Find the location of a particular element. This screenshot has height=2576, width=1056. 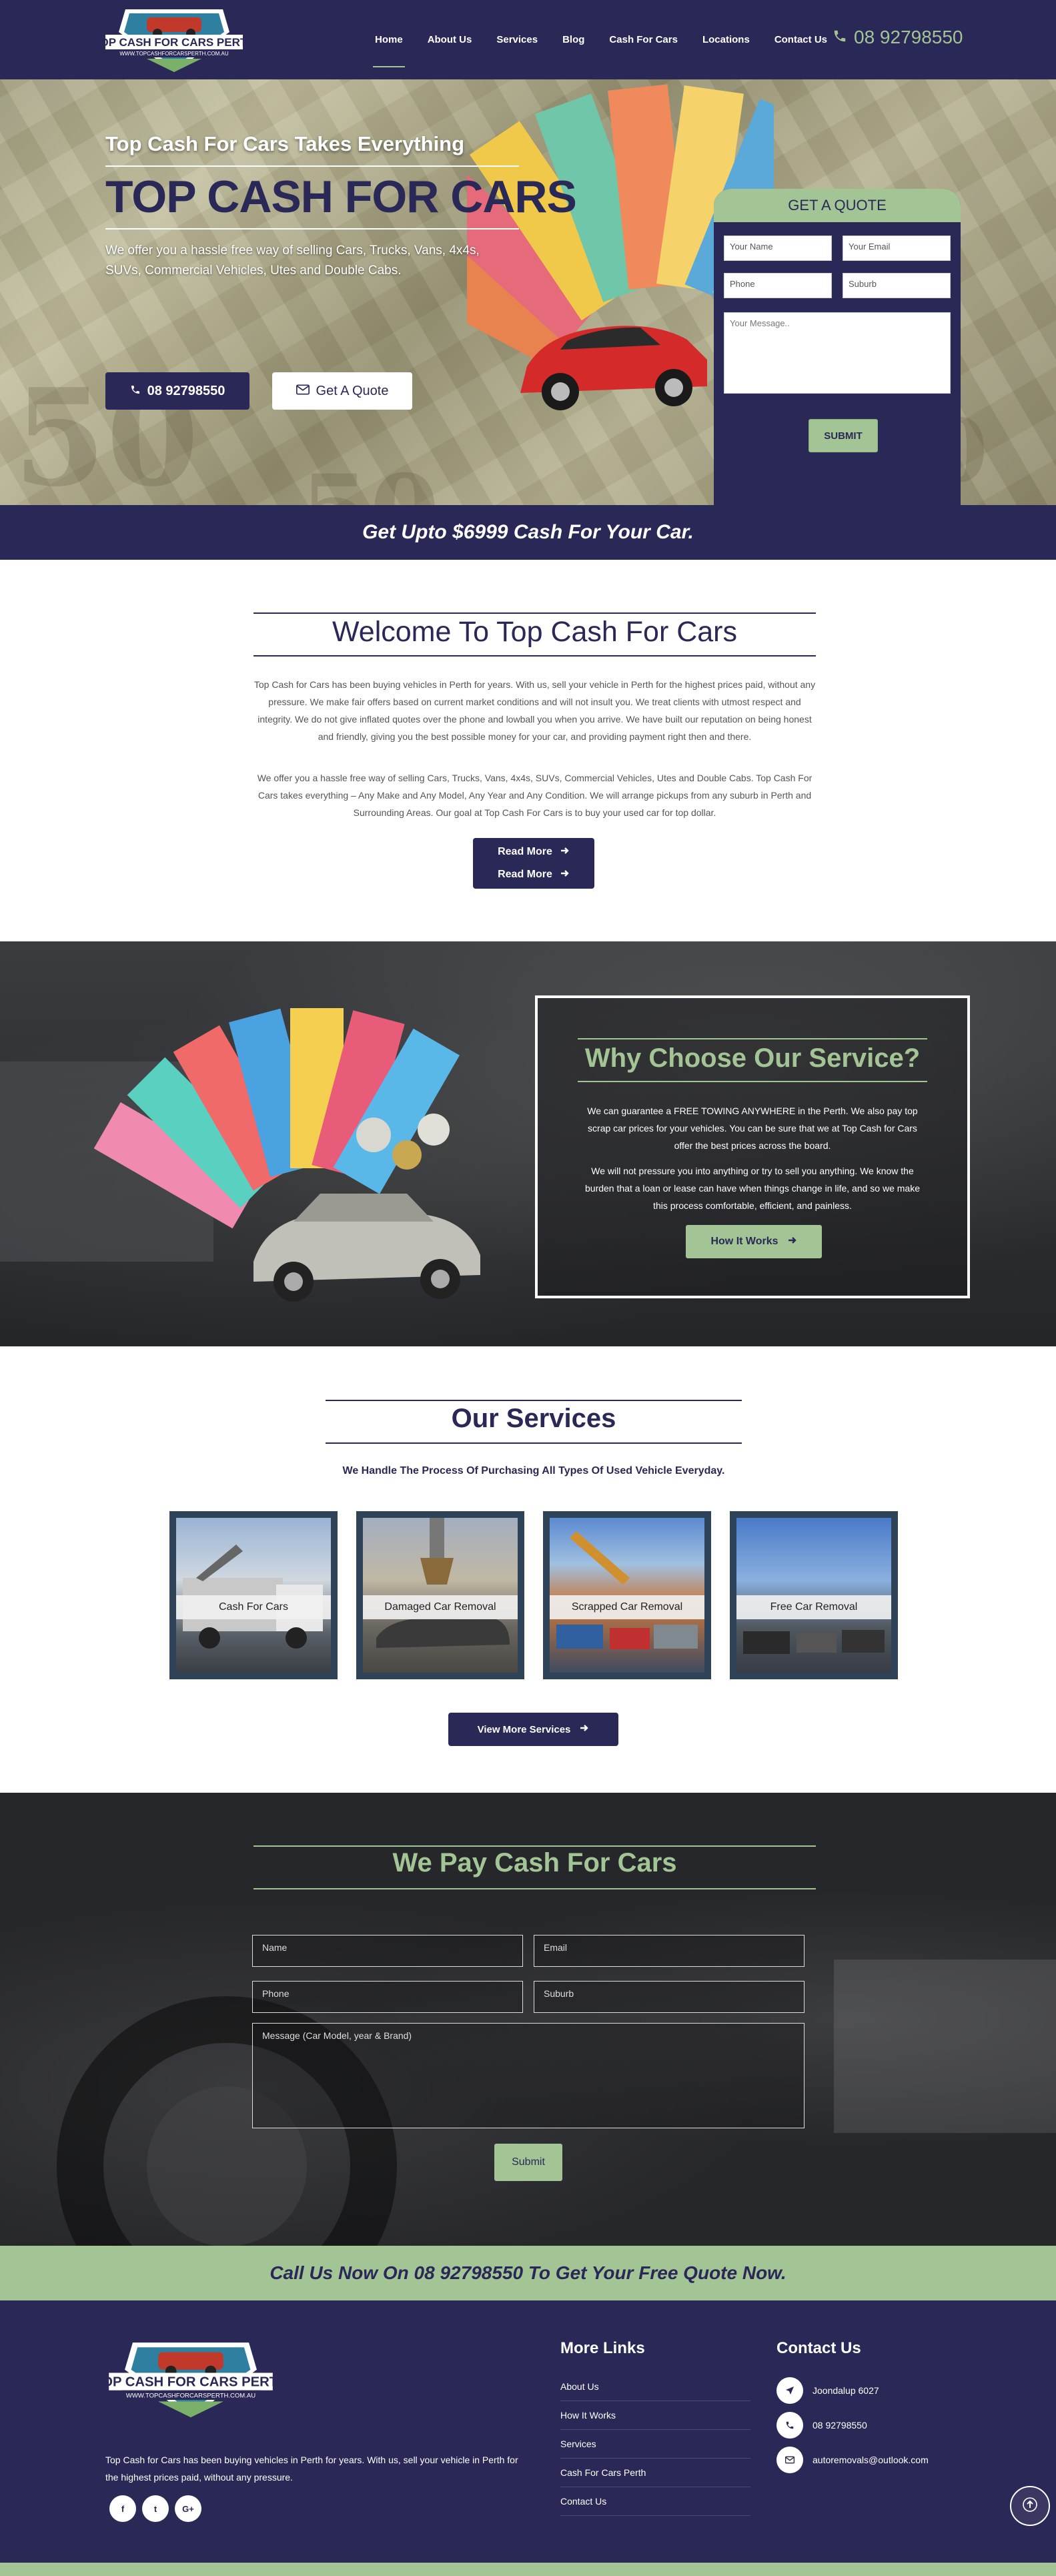

google-plus-icon: G+ is located at coordinates (188, 2508).